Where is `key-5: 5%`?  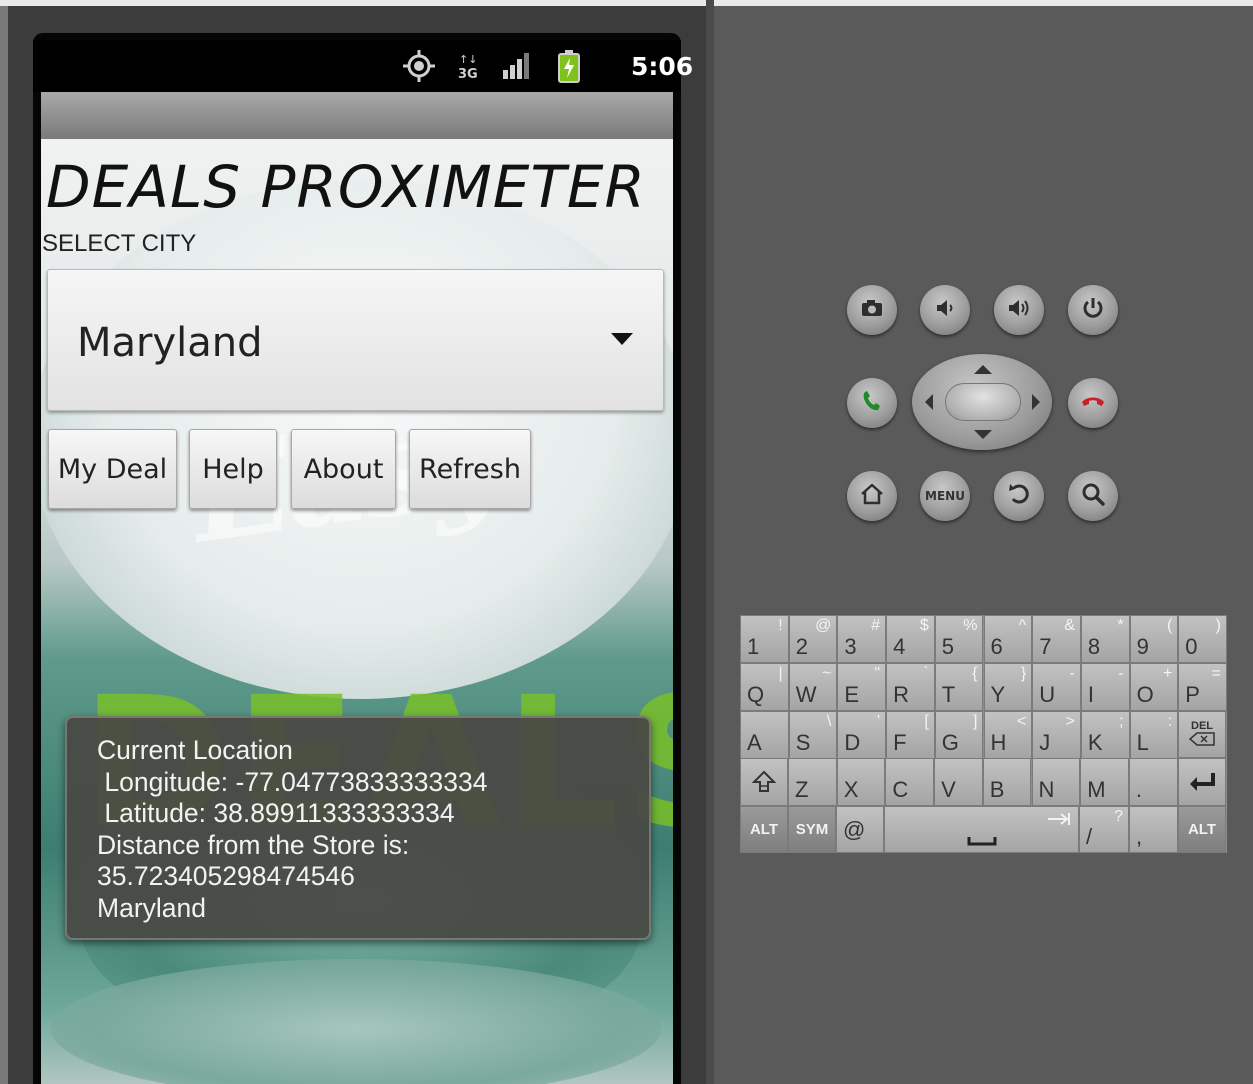 key-5: 5% is located at coordinates (959, 639).